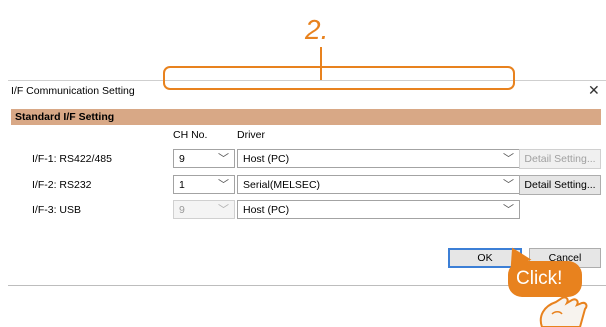 This screenshot has width=606, height=327. What do you see at coordinates (72, 159) in the screenshot?
I see `if1-label: I/F-1: RS422/485` at bounding box center [72, 159].